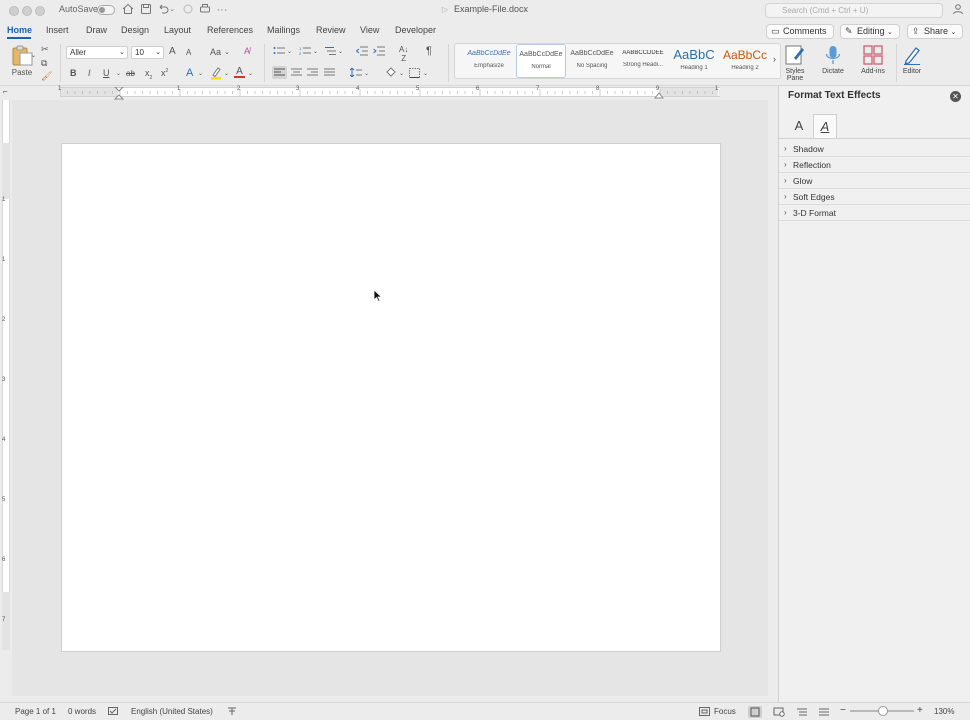  I want to click on bold-button: B, so click(73, 73).